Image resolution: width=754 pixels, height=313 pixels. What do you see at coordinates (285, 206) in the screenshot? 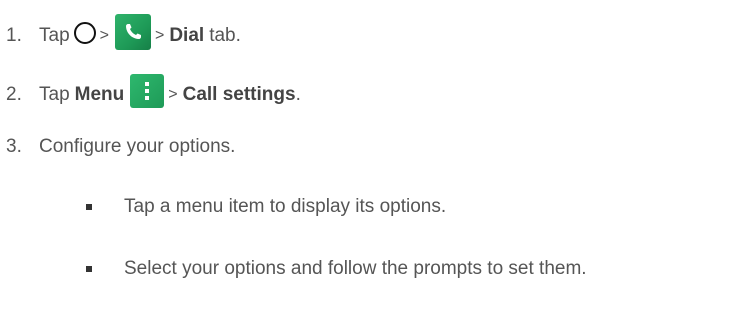
I see `bullet-text: Tap a menu item to display its options.` at bounding box center [285, 206].